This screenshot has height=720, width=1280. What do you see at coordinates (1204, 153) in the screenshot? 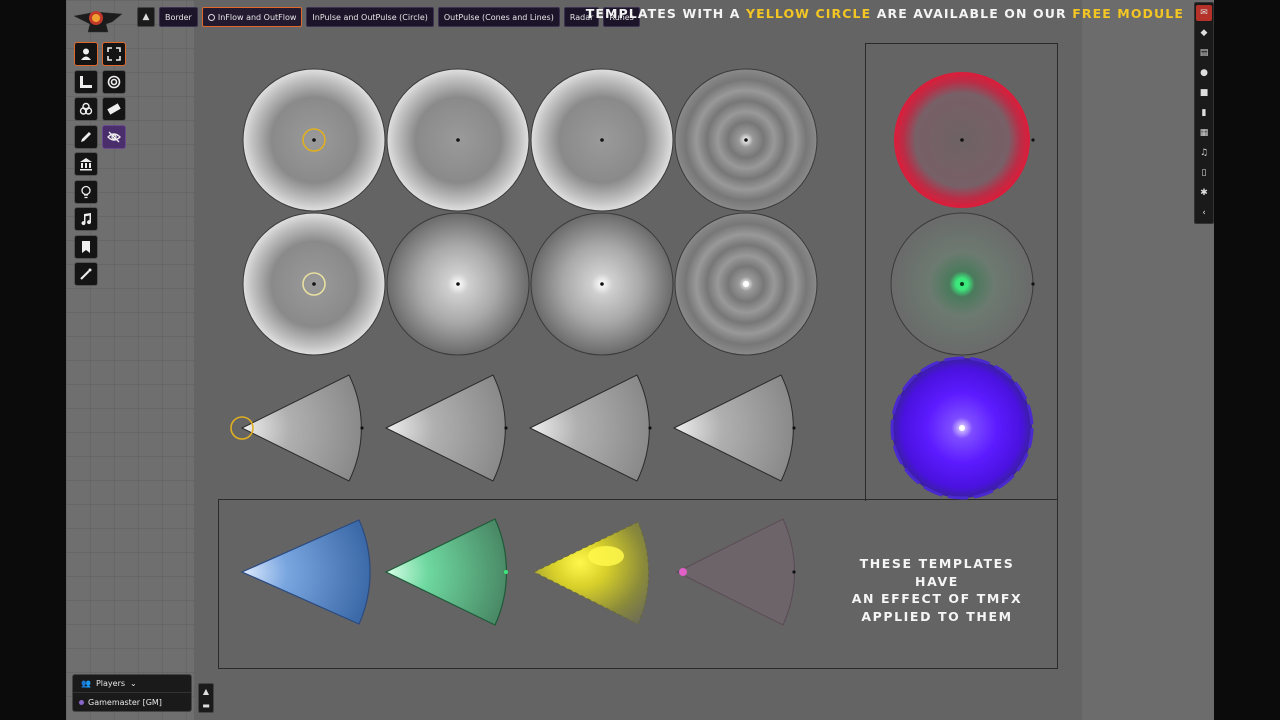
I see `music-icon: ♫` at bounding box center [1204, 153].